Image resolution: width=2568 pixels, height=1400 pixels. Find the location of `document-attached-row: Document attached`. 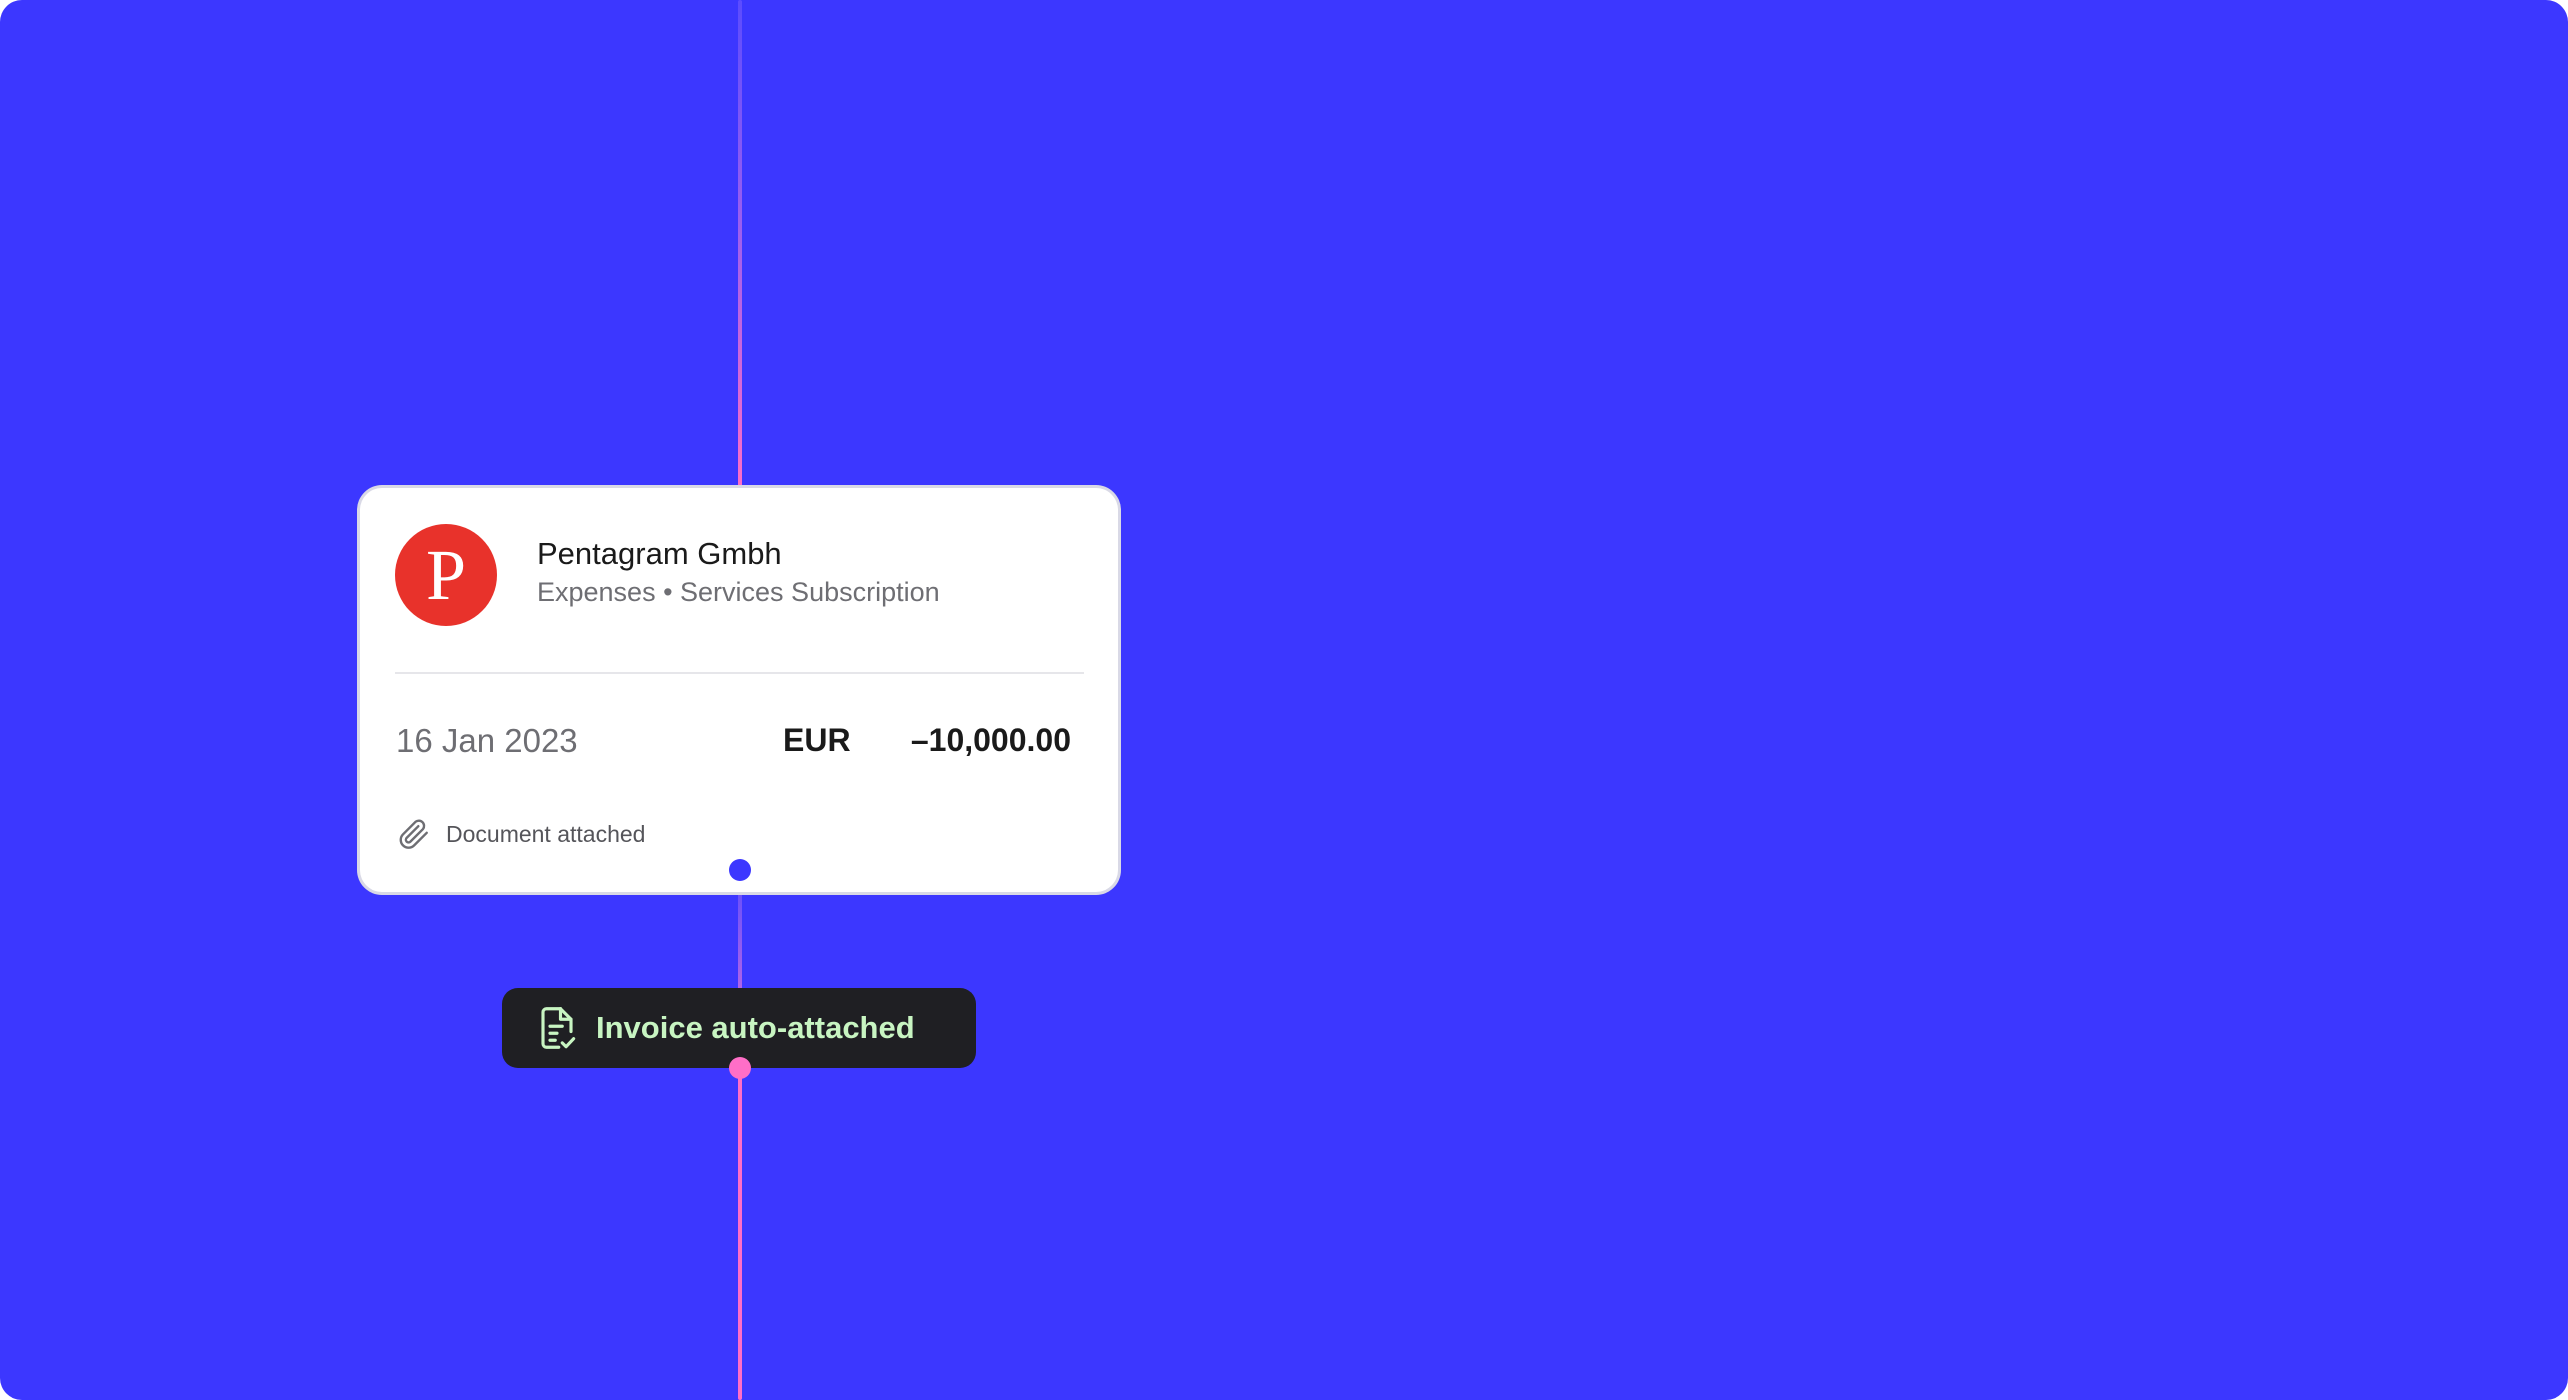

document-attached-row: Document attached is located at coordinates (520, 834).